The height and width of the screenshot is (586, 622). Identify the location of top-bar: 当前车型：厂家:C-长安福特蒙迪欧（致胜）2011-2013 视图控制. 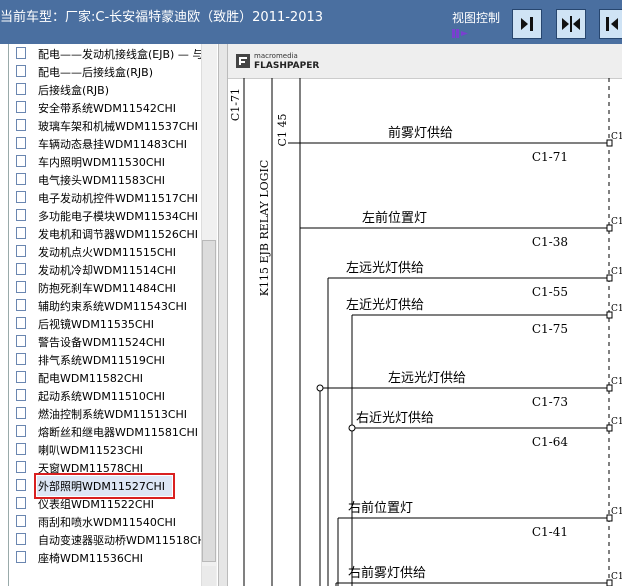
(311, 22).